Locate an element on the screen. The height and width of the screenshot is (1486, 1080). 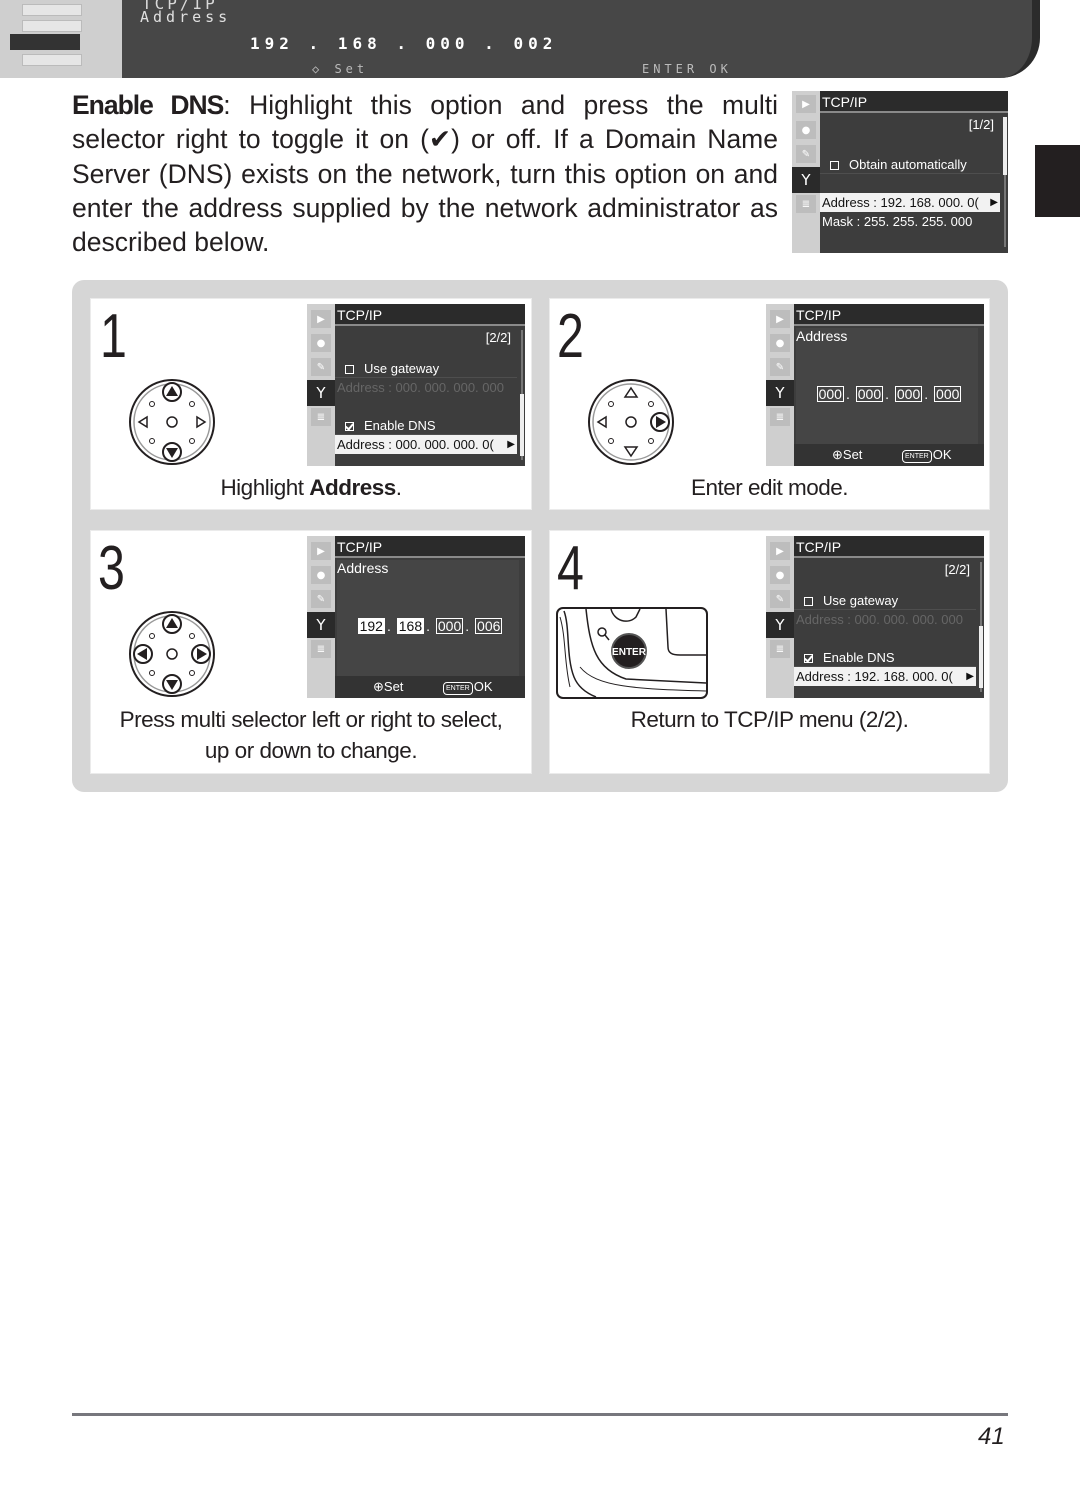
scroll-thumb is located at coordinates (1005, 146).